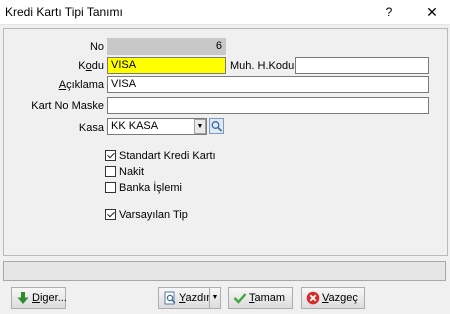 This screenshot has width=450, height=314. What do you see at coordinates (260, 298) in the screenshot?
I see `tamam-button: Tamam` at bounding box center [260, 298].